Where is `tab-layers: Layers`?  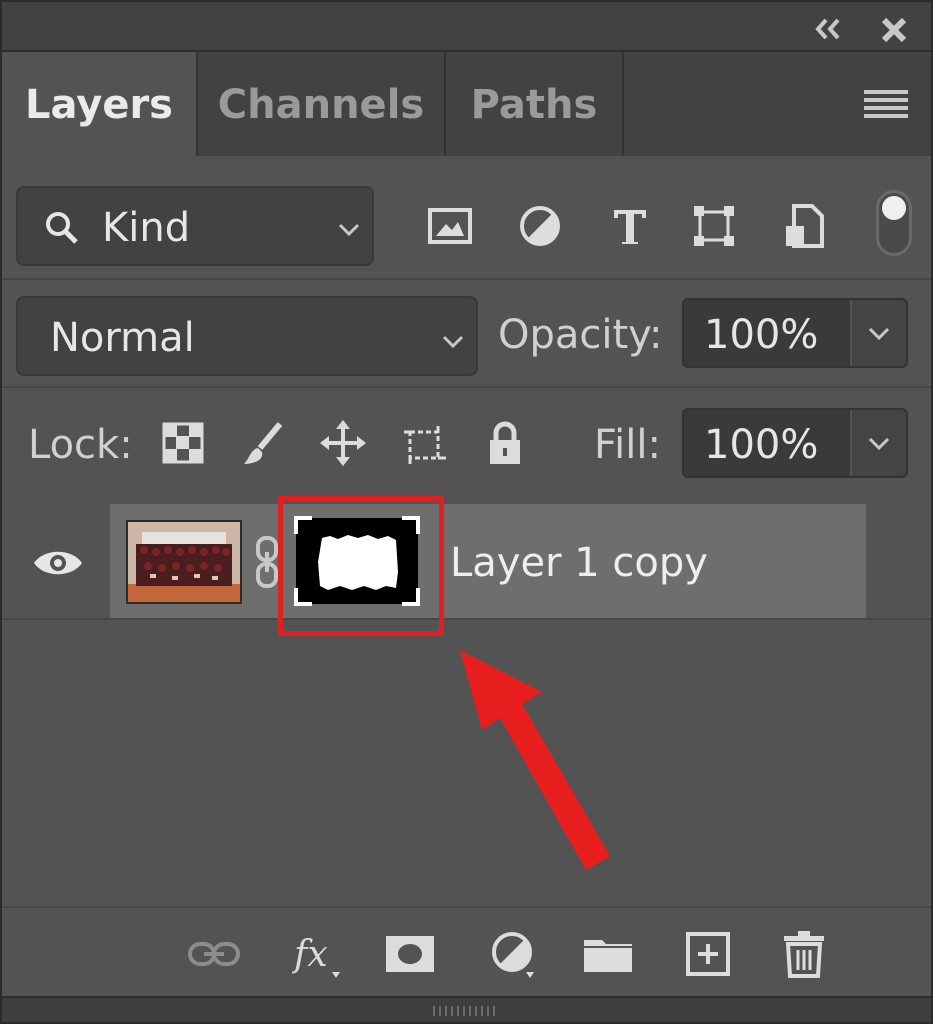 tab-layers: Layers is located at coordinates (100, 104).